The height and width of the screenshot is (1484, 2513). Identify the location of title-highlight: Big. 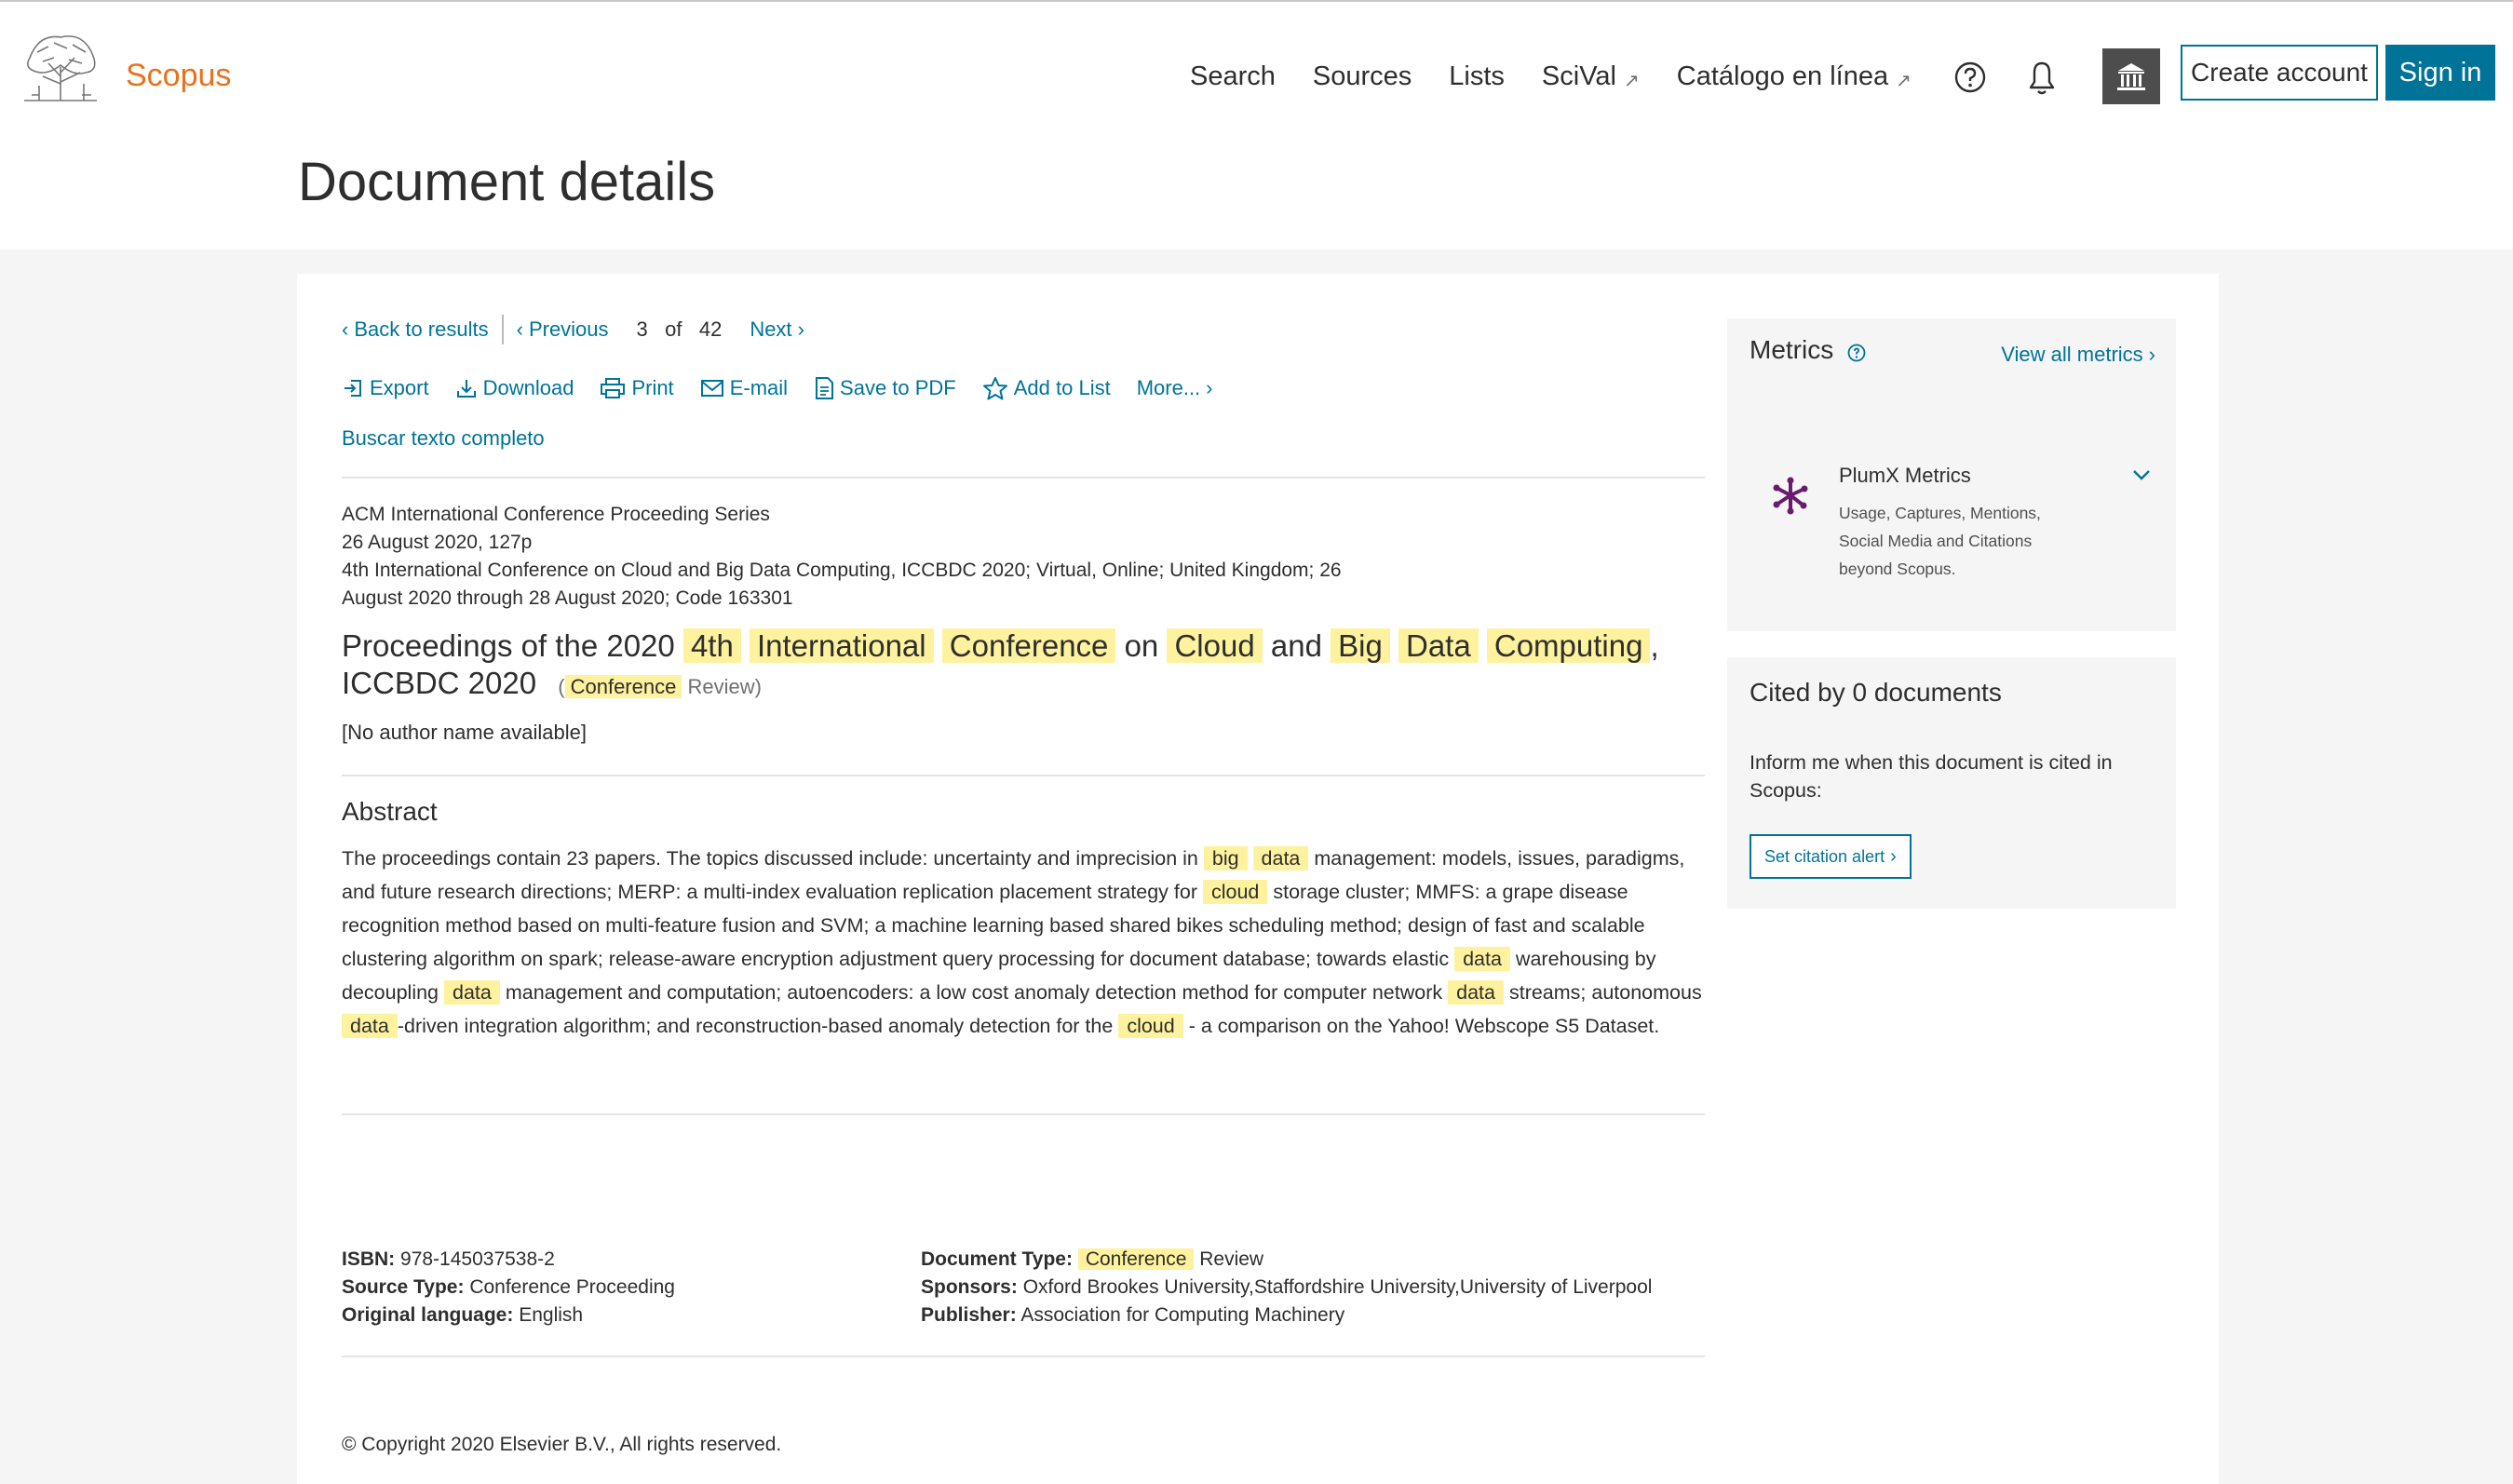
(1360, 645).